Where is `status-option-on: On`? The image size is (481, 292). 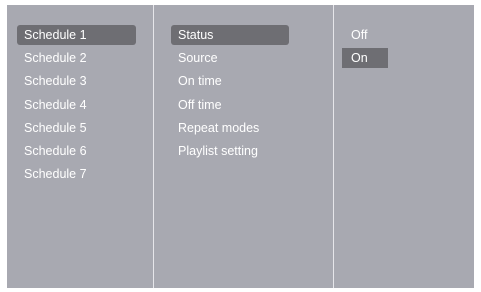
status-option-on: On is located at coordinates (365, 58).